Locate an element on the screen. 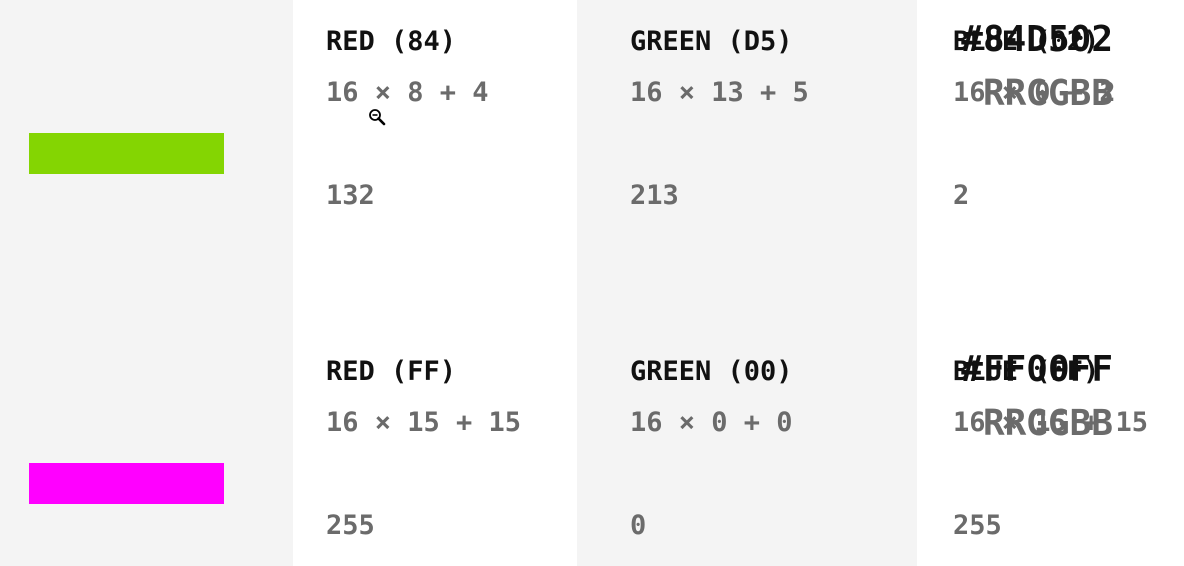  red-formula-1: 16 × 8 + 4 is located at coordinates (407, 92).